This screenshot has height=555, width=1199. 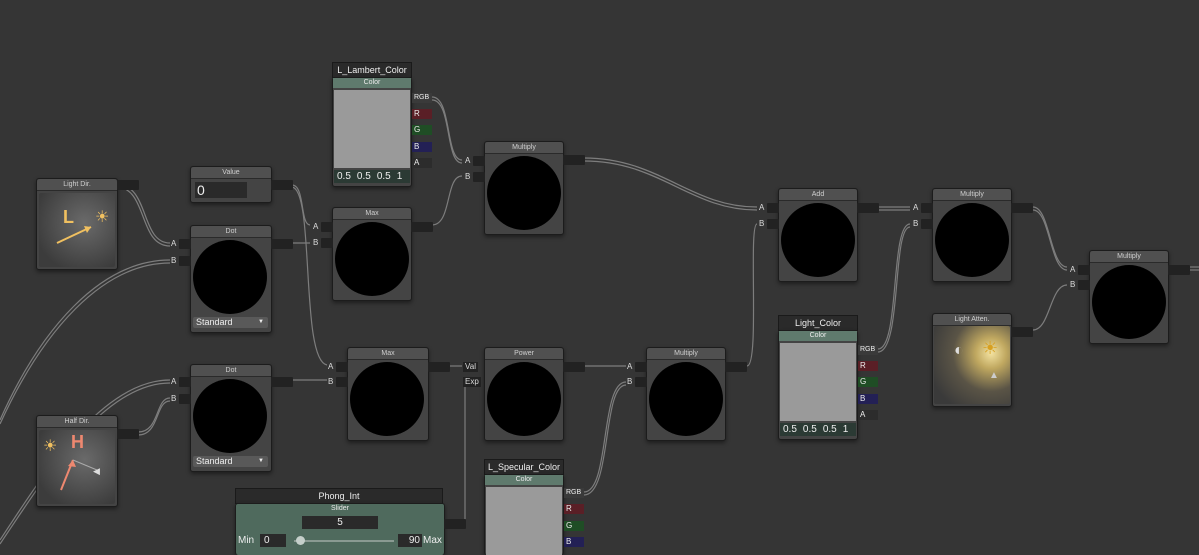 What do you see at coordinates (87, 461) in the screenshot?
I see `half-dir-node: Half Dir. ☀ H ◀` at bounding box center [87, 461].